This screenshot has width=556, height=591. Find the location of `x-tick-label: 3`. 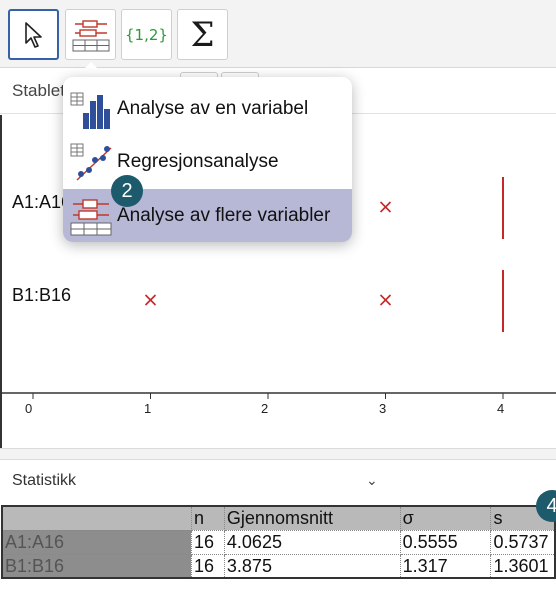

x-tick-label: 3 is located at coordinates (383, 408).